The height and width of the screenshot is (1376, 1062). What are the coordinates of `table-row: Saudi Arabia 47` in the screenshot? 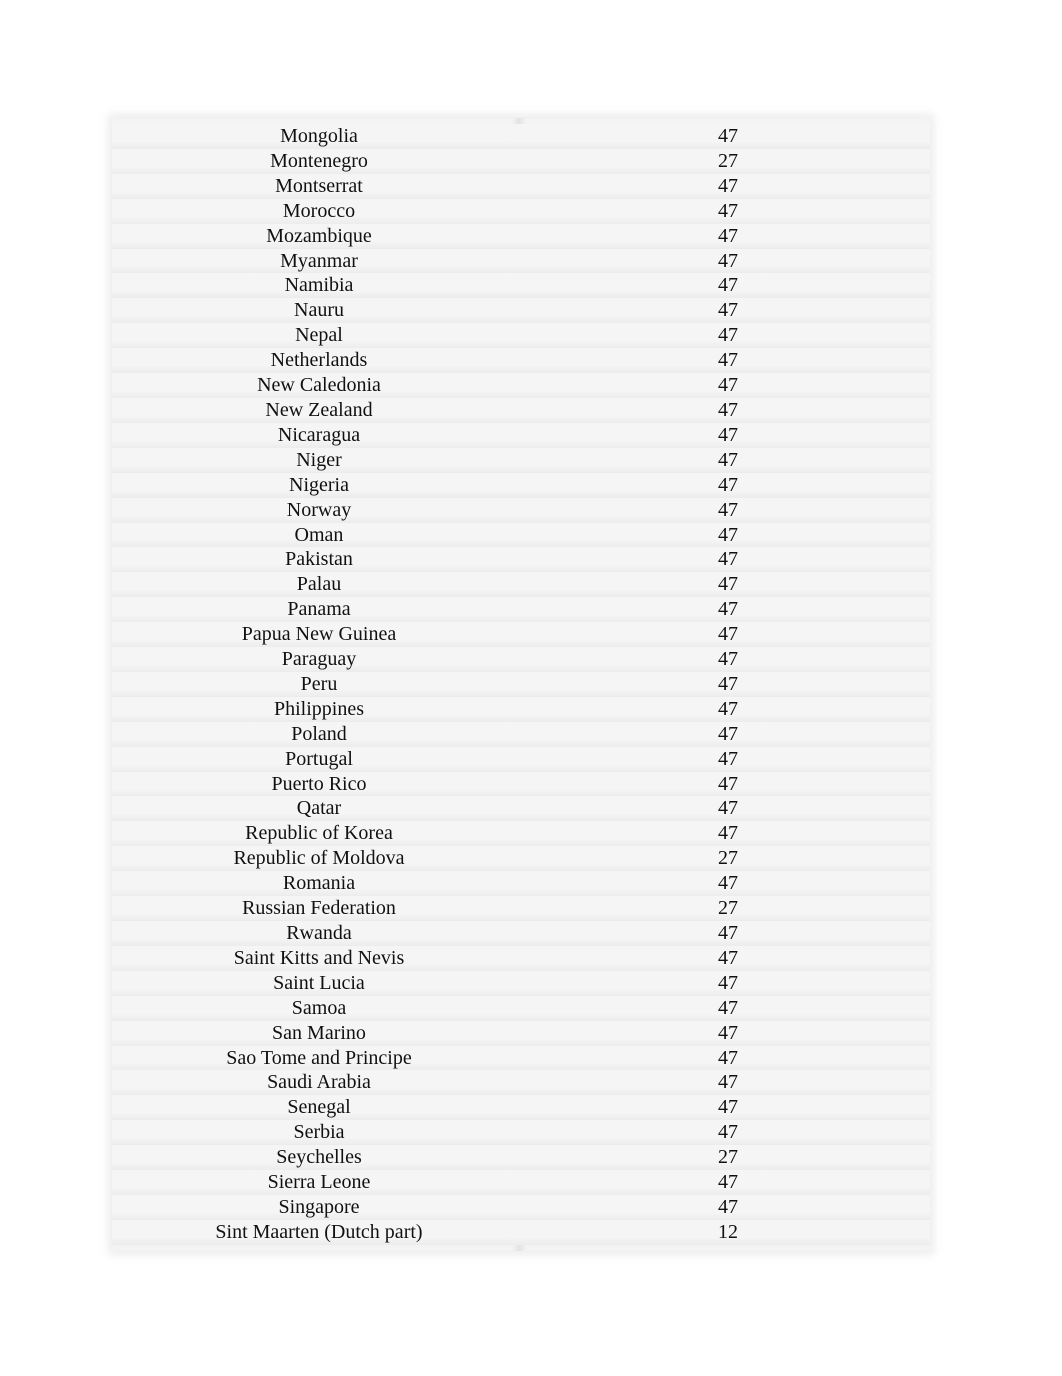 It's located at (521, 1083).